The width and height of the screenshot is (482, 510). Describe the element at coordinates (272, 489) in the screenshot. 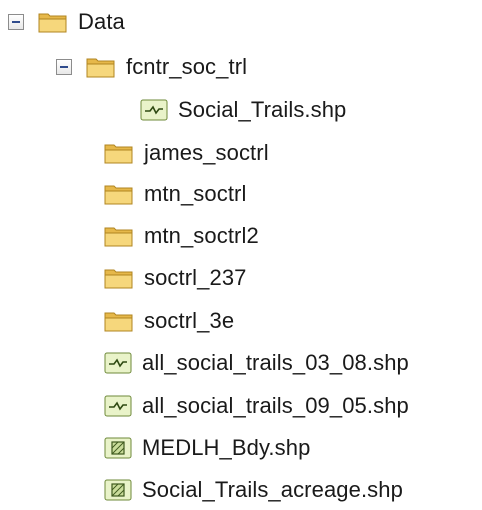

I see `tree-node-label: Social_Trails_acreage.shp` at that location.